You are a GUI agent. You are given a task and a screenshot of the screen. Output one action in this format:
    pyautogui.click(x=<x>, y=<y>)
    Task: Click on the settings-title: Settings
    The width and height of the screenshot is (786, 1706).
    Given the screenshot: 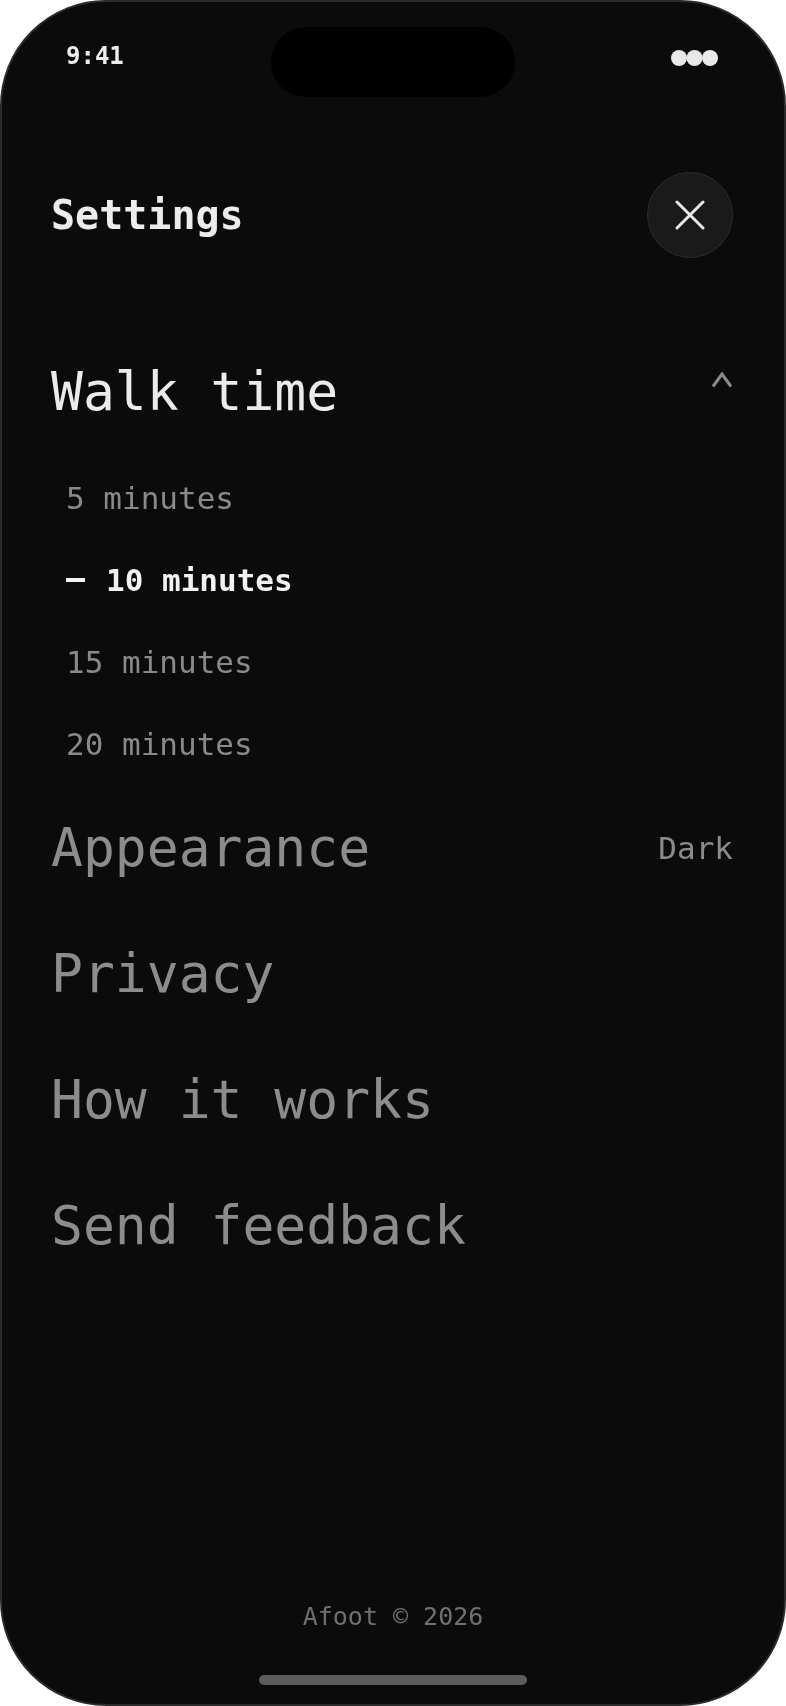 What is the action you would take?
    pyautogui.click(x=147, y=215)
    